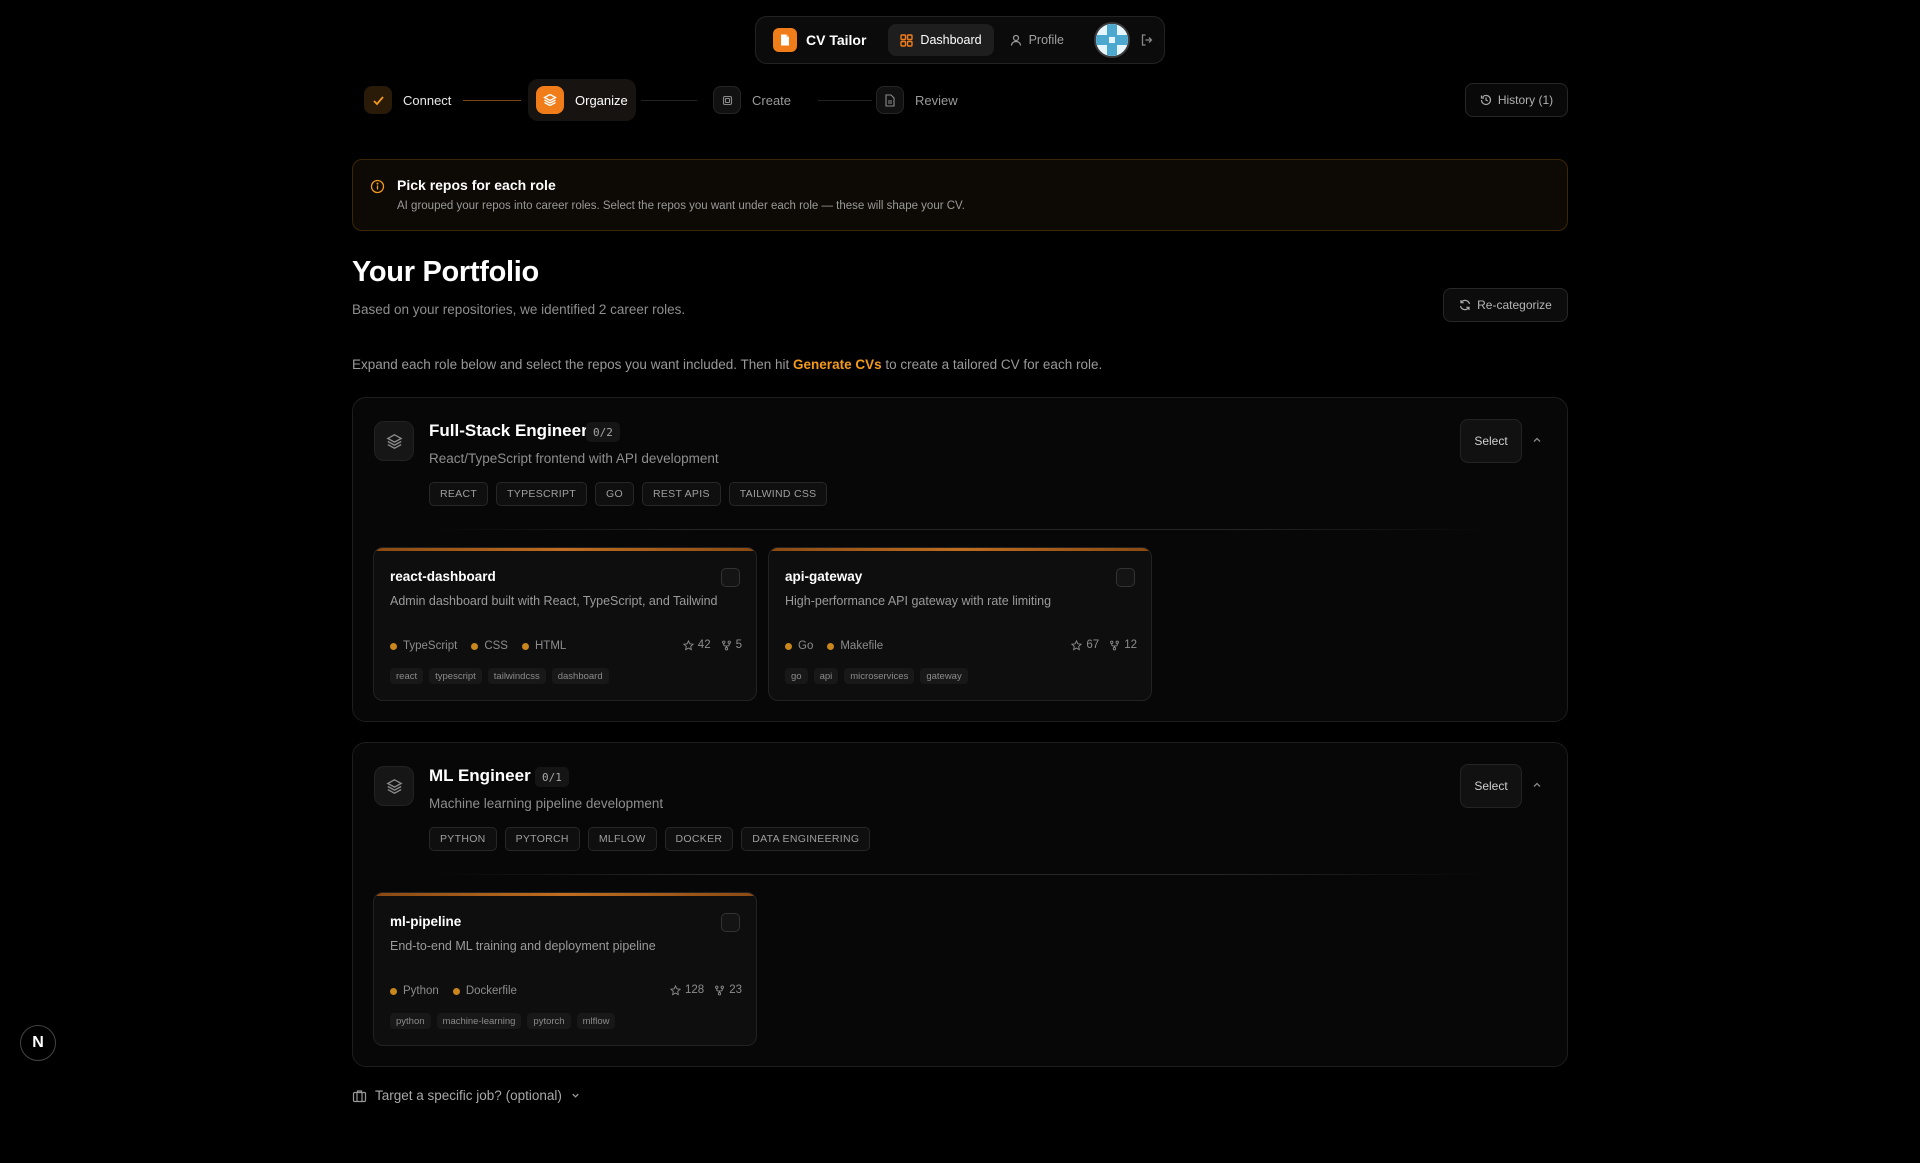 The height and width of the screenshot is (1163, 1920). What do you see at coordinates (1123, 645) in the screenshot?
I see `forks: 12` at bounding box center [1123, 645].